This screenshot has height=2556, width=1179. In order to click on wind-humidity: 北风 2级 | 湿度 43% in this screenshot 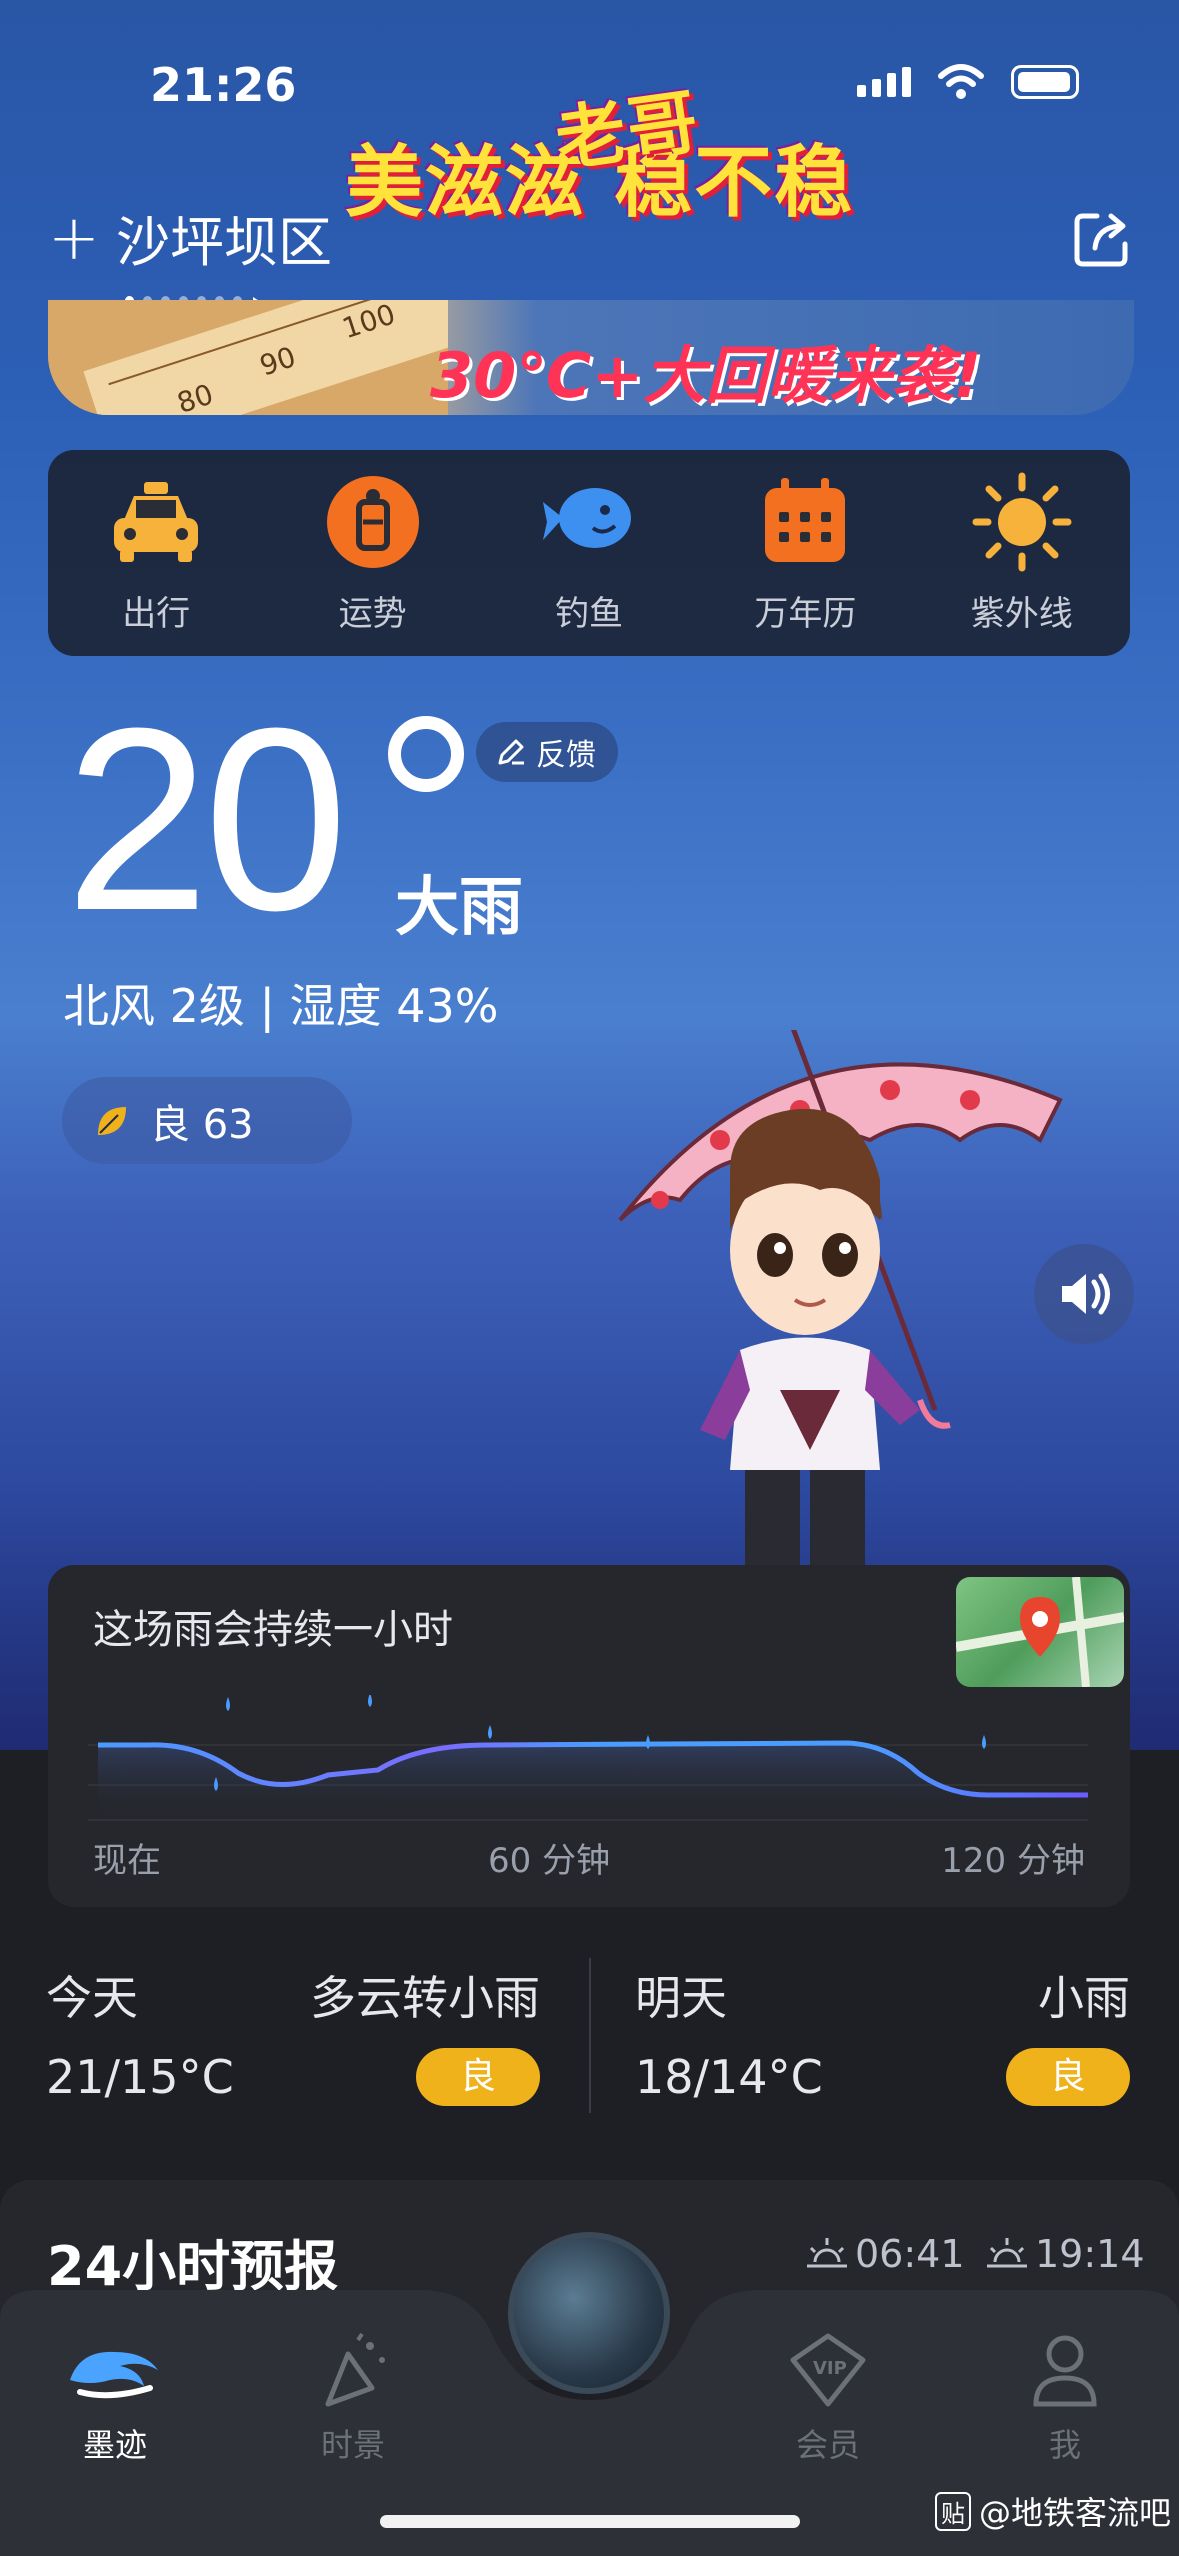, I will do `click(281, 1006)`.